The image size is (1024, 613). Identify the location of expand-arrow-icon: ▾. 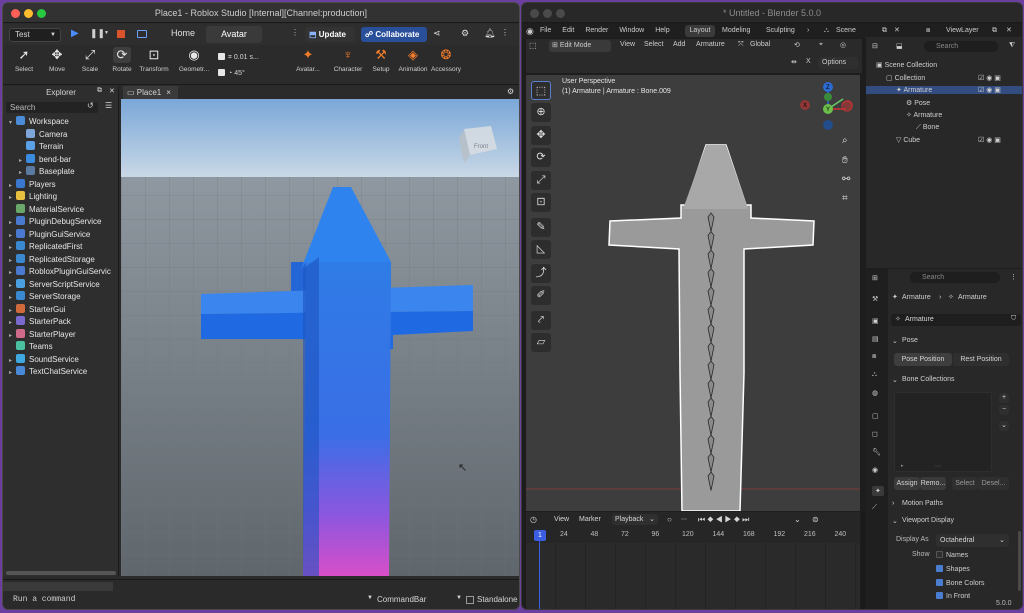
(12, 123).